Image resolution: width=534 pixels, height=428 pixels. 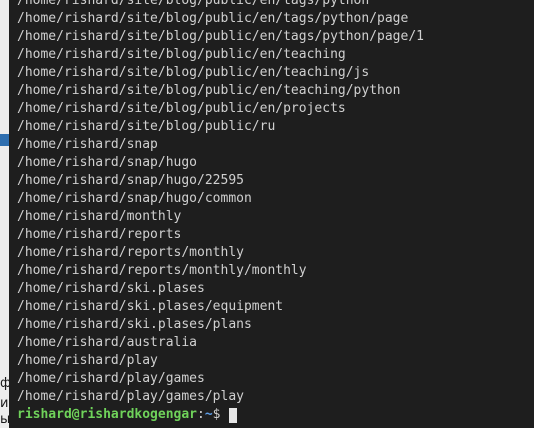 What do you see at coordinates (107, 342) in the screenshot?
I see `terminal-output-line: /home/rishard/australia` at bounding box center [107, 342].